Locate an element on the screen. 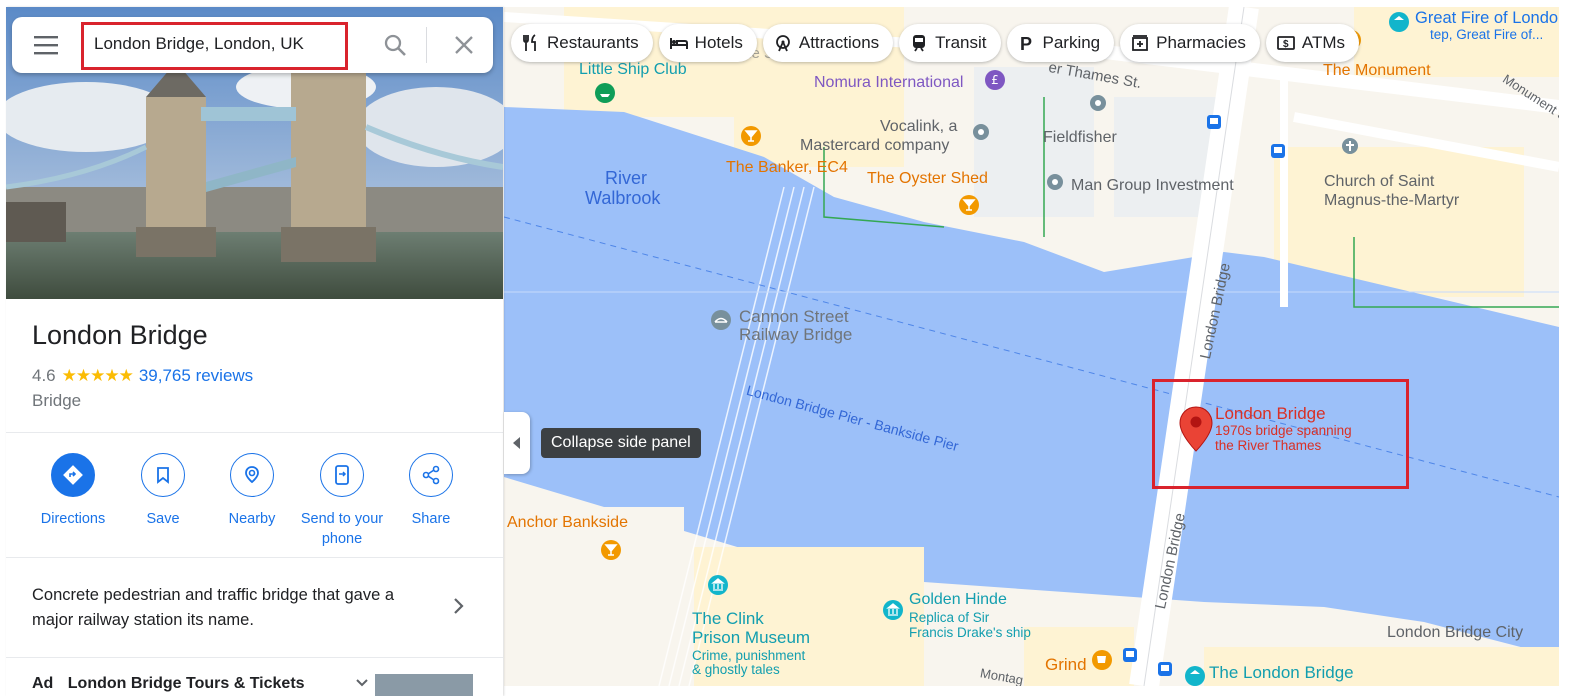  chip-attractions: Attractions is located at coordinates (828, 43).